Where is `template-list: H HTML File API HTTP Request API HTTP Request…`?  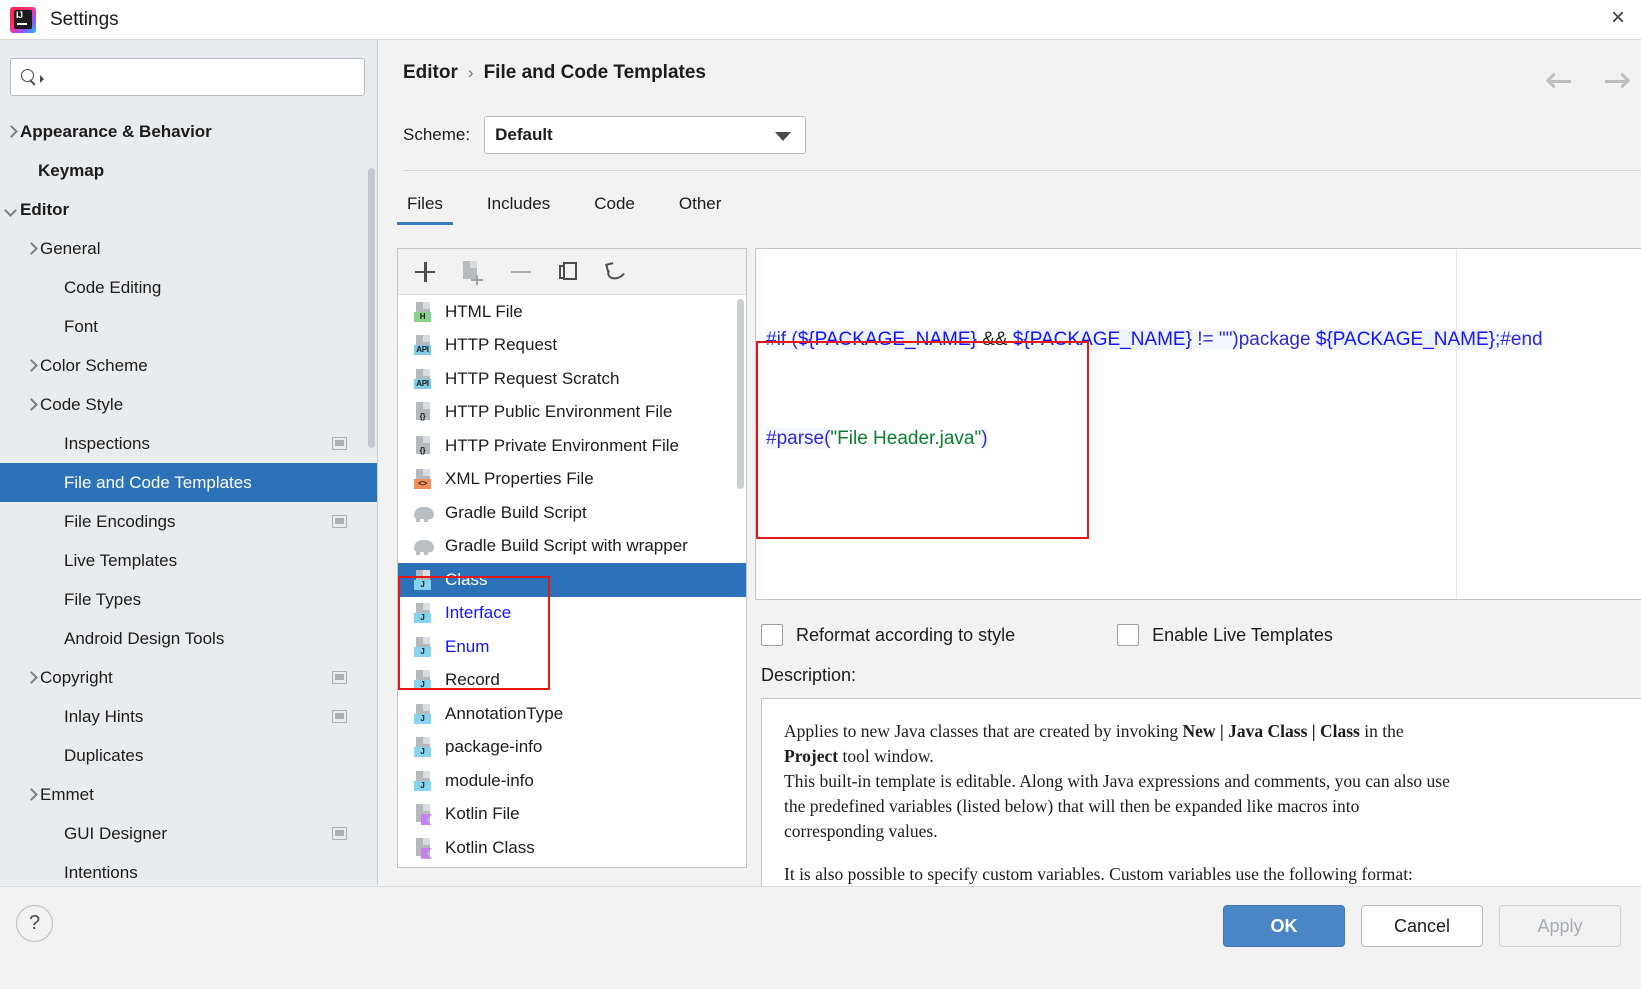 template-list: H HTML File API HTTP Request API HTTP Request… is located at coordinates (572, 581).